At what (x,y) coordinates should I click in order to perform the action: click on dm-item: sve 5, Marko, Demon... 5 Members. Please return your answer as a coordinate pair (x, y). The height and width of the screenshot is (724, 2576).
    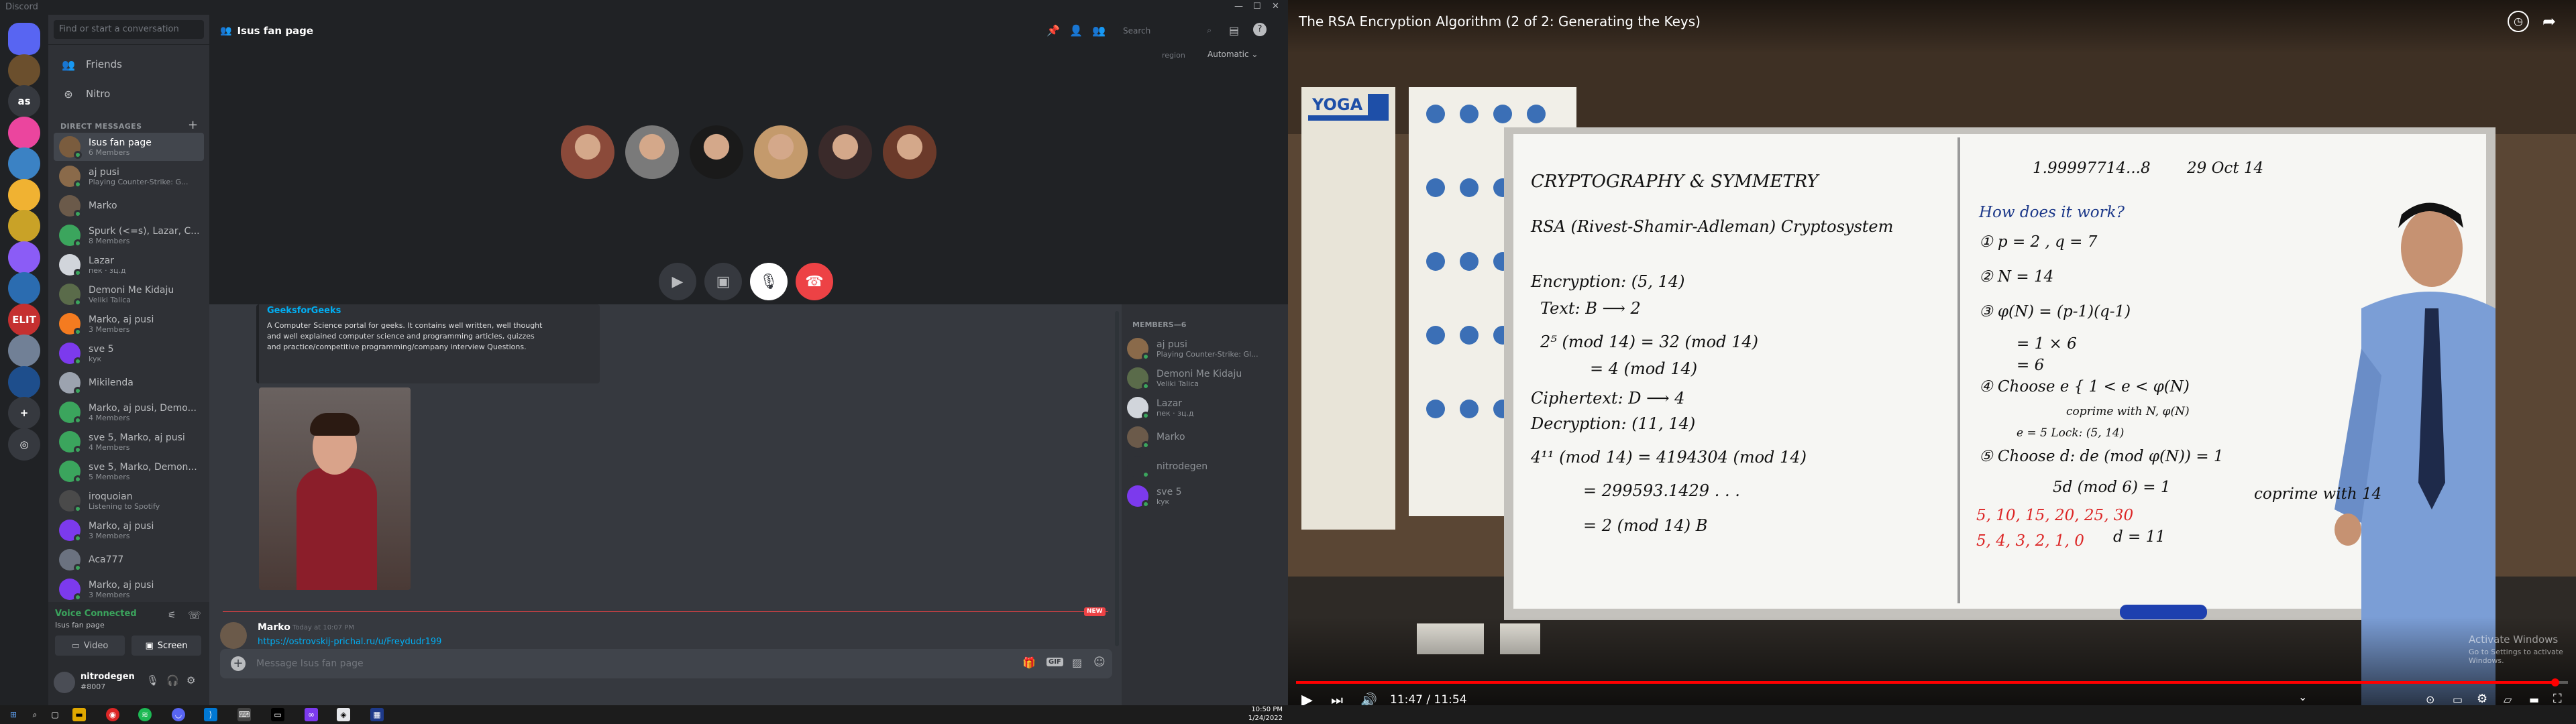
    Looking at the image, I should click on (129, 471).